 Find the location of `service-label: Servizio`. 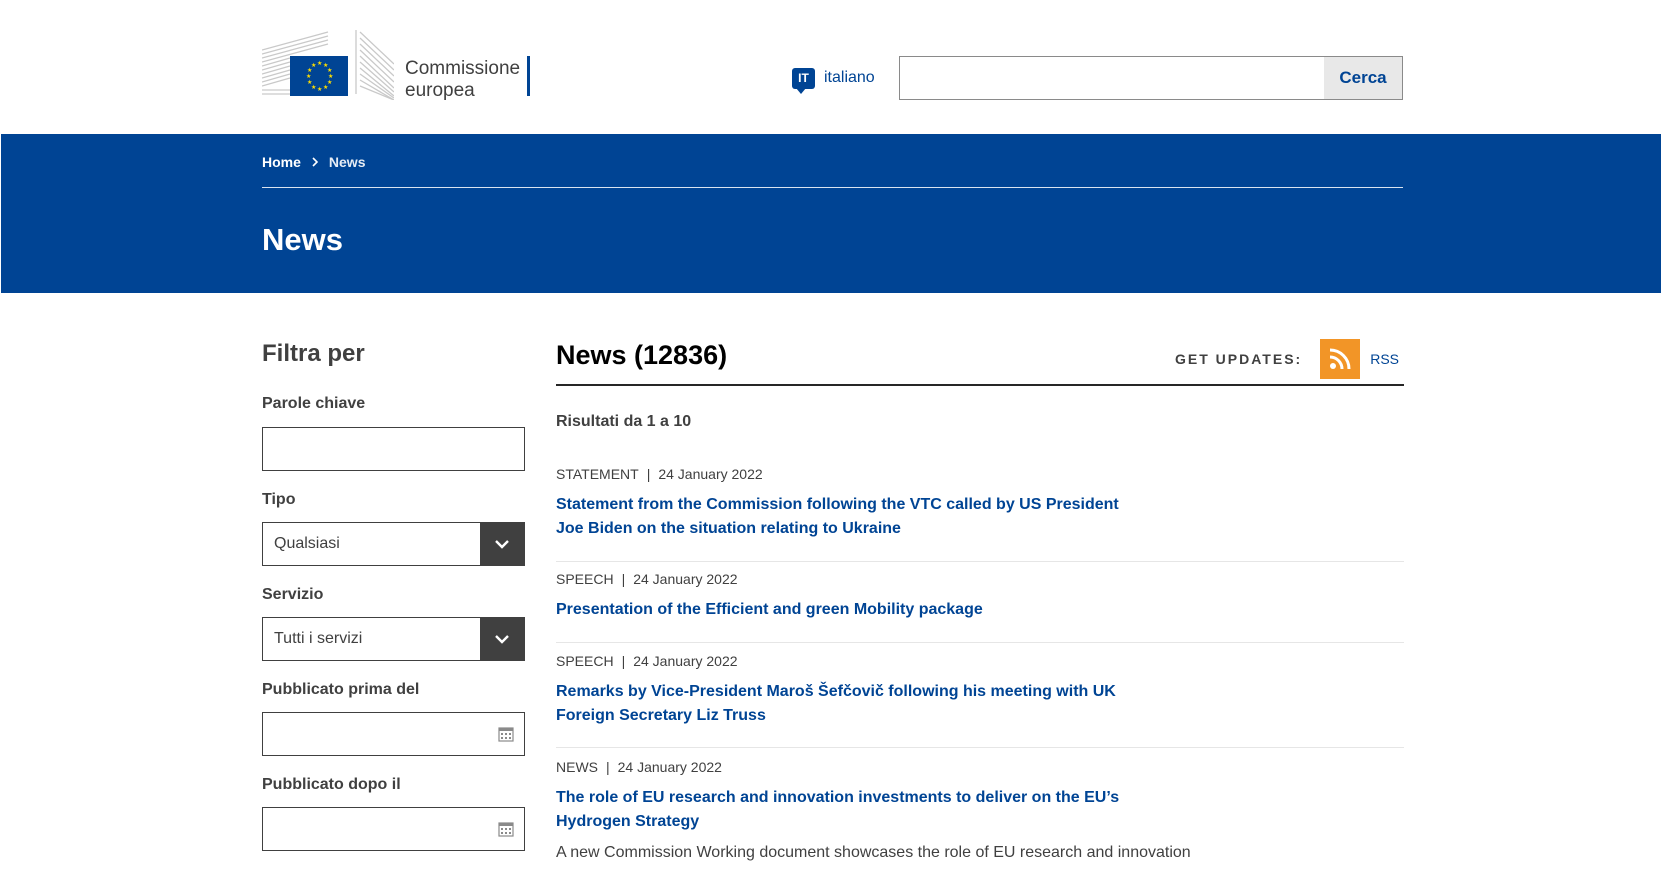

service-label: Servizio is located at coordinates (293, 594).